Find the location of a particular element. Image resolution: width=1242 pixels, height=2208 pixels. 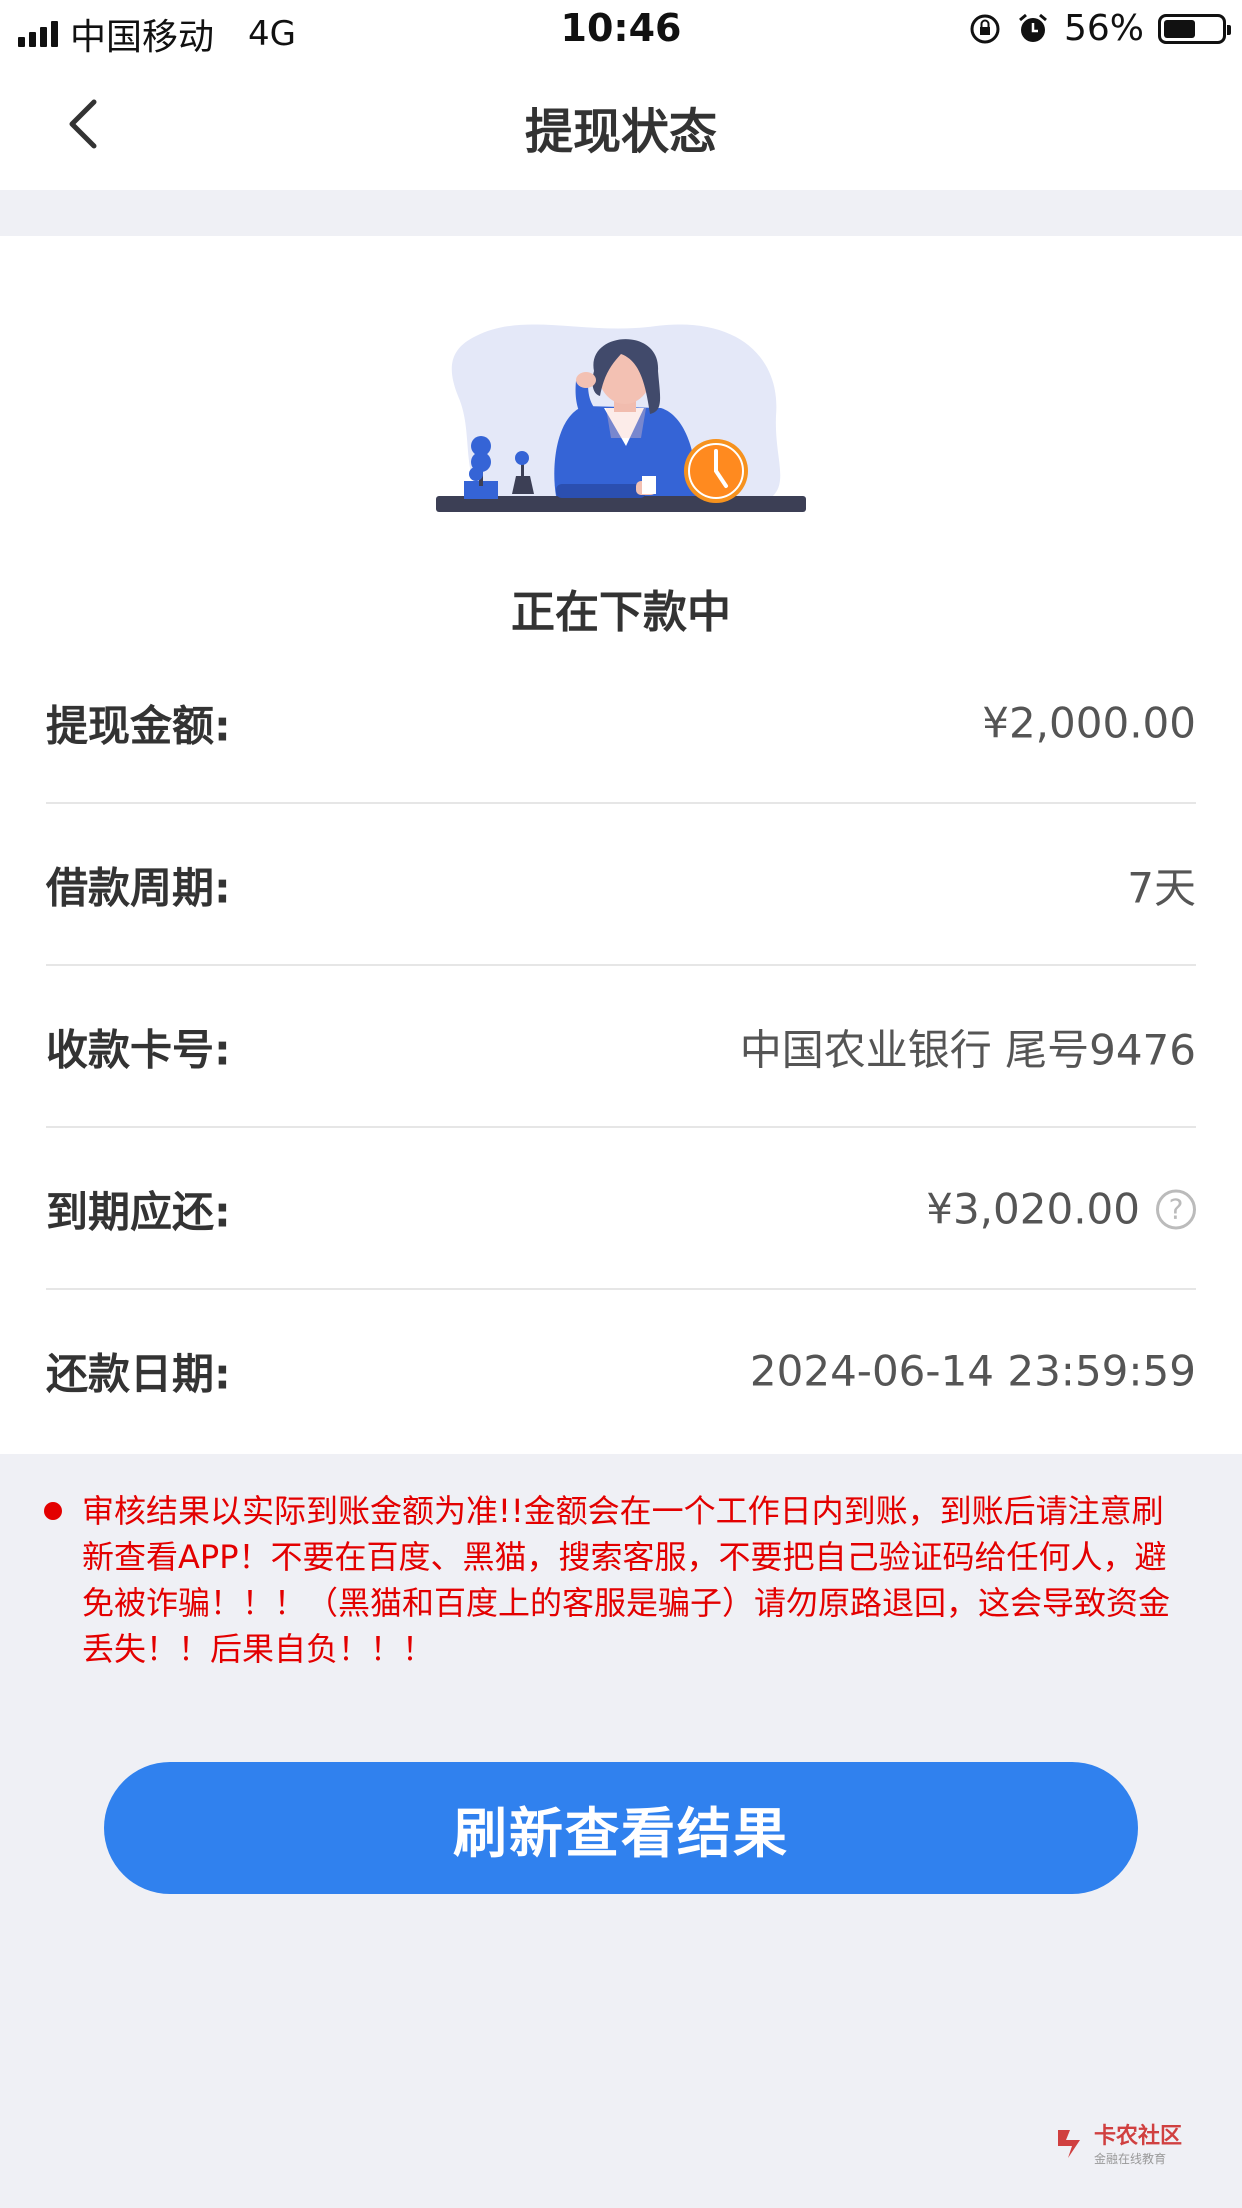

detail-value: ¥2,000.00 is located at coordinates (1089, 723).